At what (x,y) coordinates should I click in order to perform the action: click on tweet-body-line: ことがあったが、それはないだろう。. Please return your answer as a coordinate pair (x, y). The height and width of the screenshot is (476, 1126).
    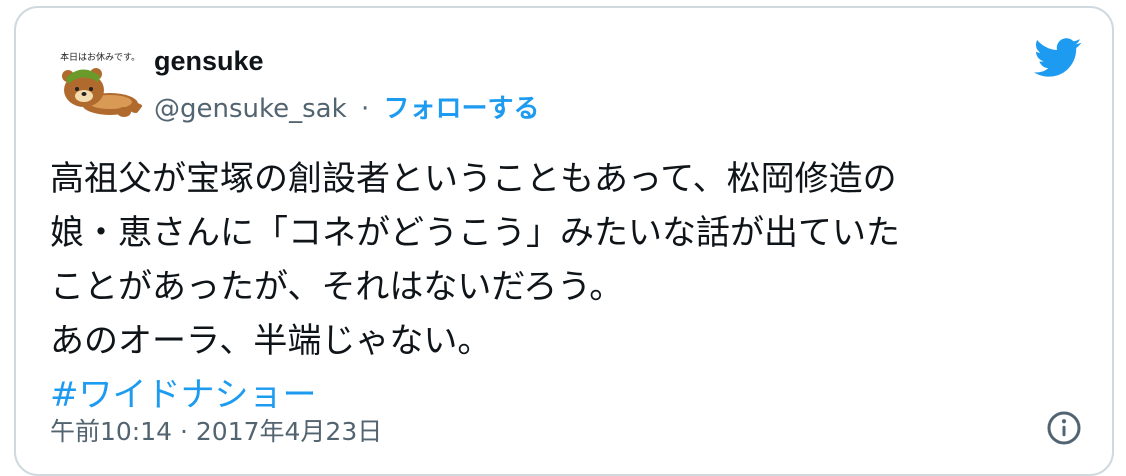
    Looking at the image, I should click on (337, 287).